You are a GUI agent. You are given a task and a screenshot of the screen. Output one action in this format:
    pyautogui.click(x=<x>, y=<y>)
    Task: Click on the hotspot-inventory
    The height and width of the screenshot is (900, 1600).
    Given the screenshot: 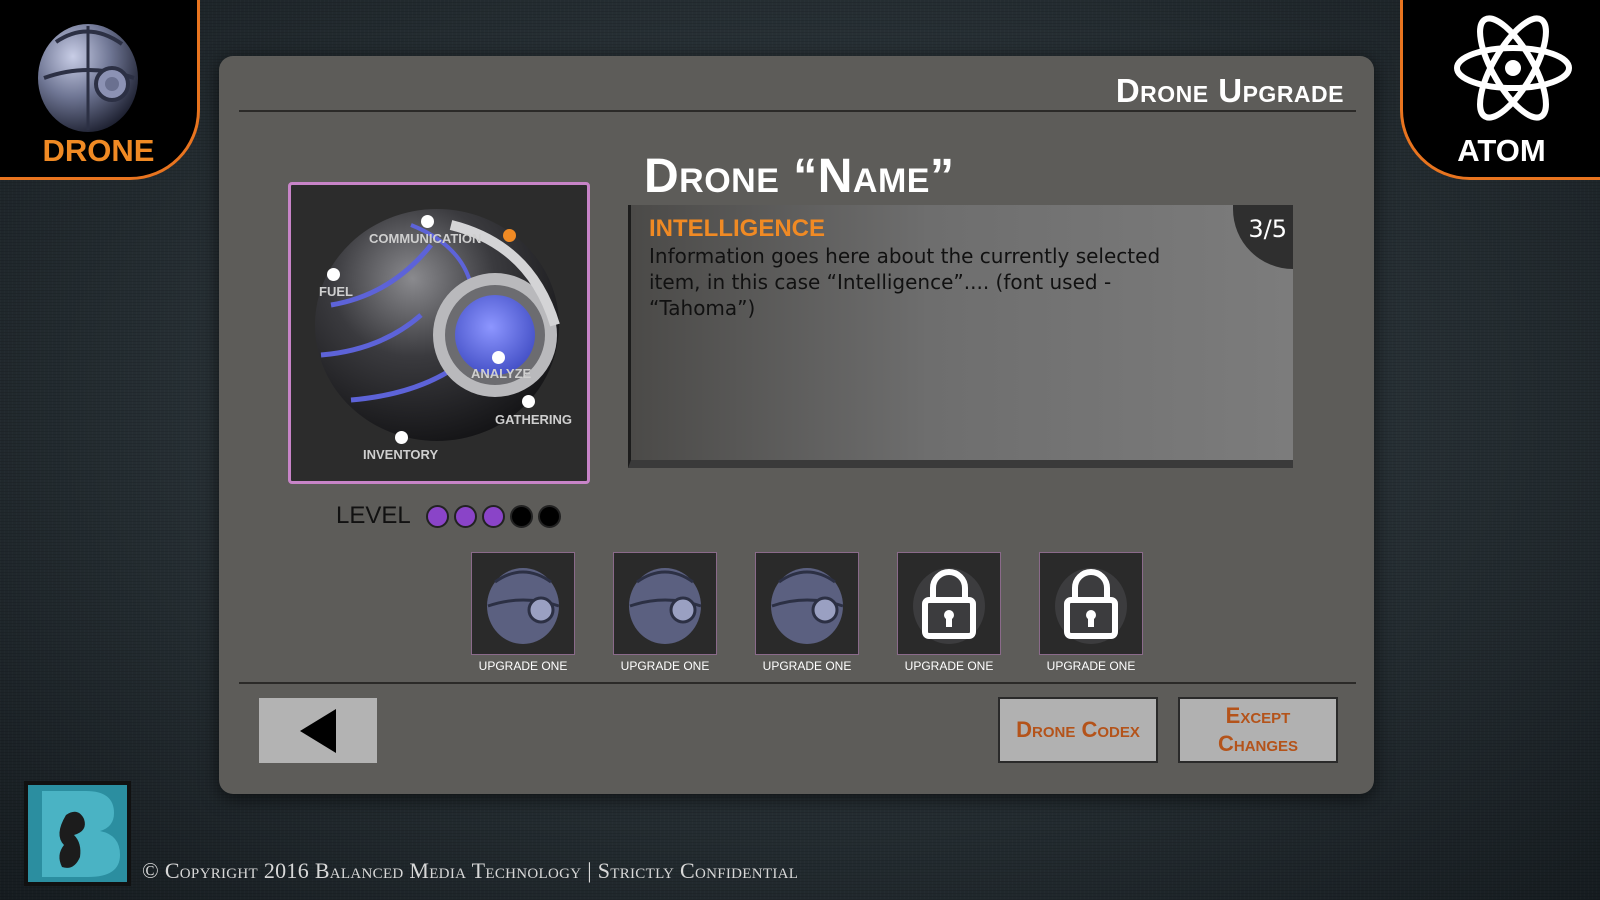 What is the action you would take?
    pyautogui.click(x=401, y=437)
    